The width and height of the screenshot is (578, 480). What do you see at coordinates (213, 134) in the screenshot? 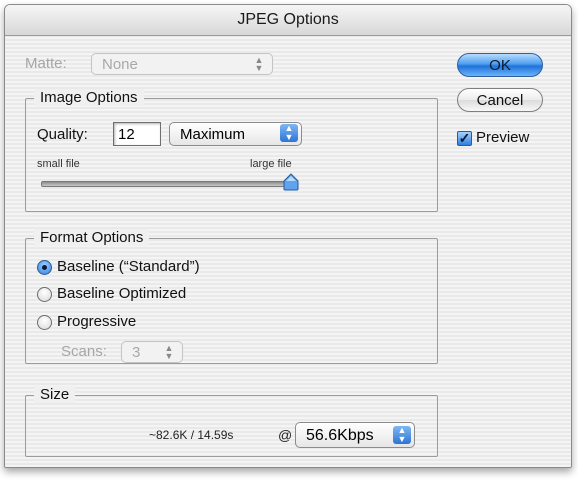
I see `quality-preset-value: Maximum` at bounding box center [213, 134].